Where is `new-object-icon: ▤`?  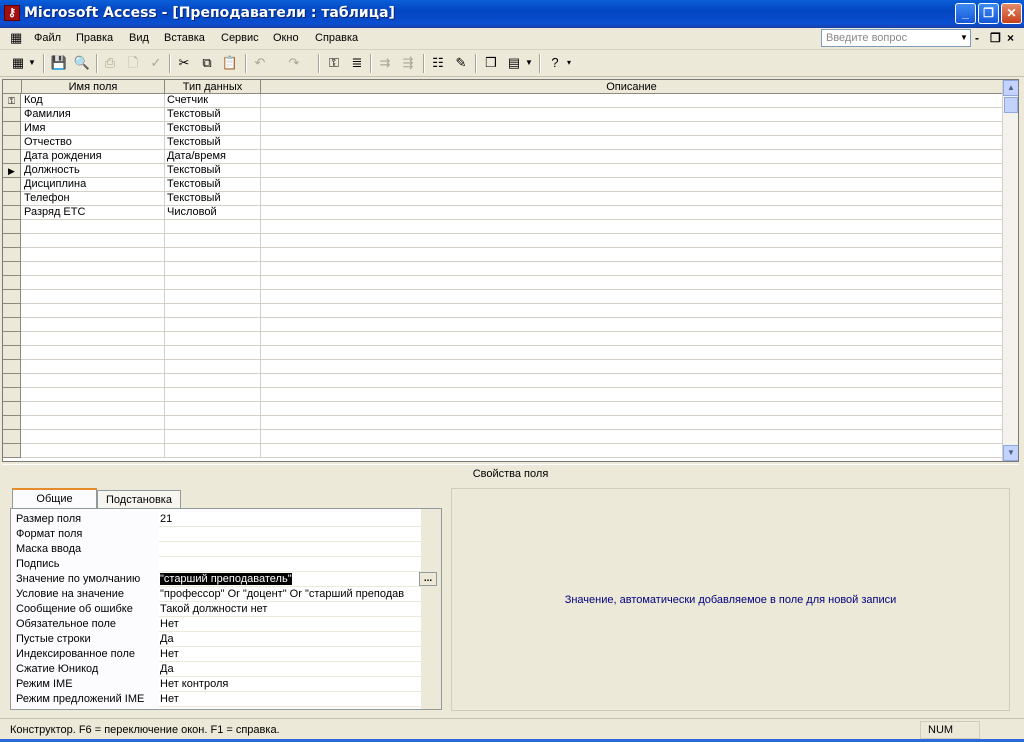 new-object-icon: ▤ is located at coordinates (514, 63).